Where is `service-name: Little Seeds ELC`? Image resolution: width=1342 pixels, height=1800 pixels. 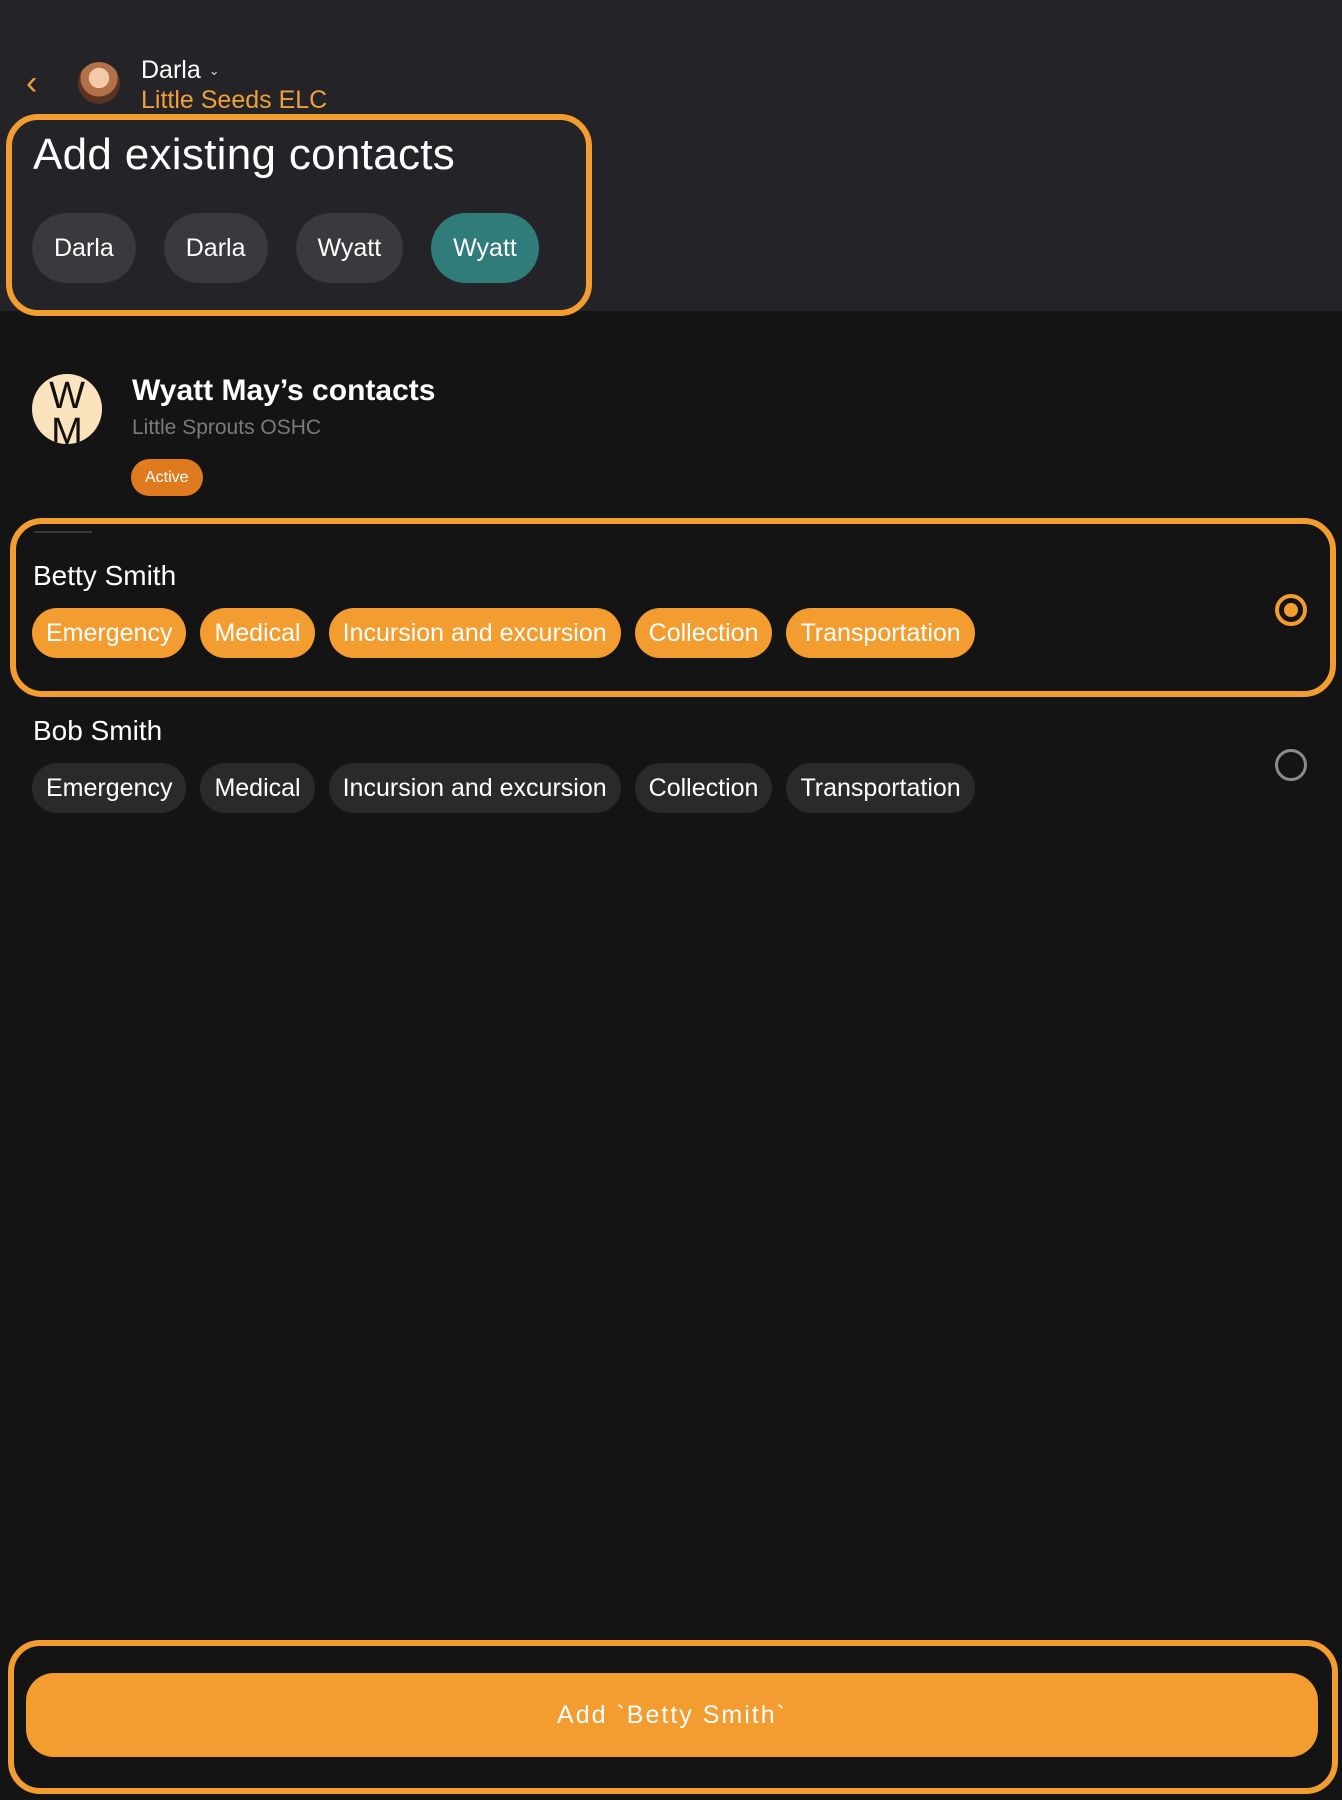
service-name: Little Seeds ELC is located at coordinates (234, 100).